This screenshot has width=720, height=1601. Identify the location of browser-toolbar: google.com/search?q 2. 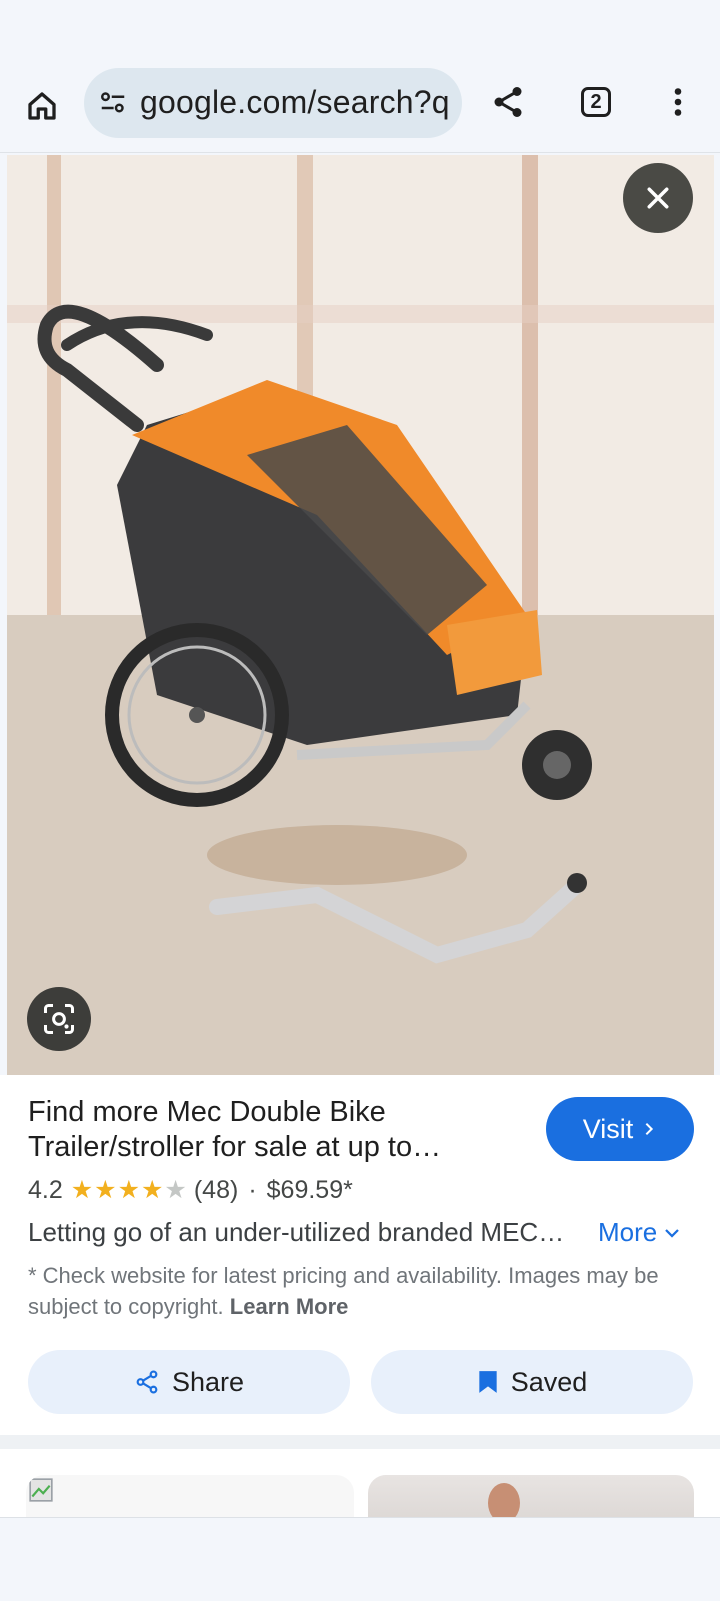
(360, 108).